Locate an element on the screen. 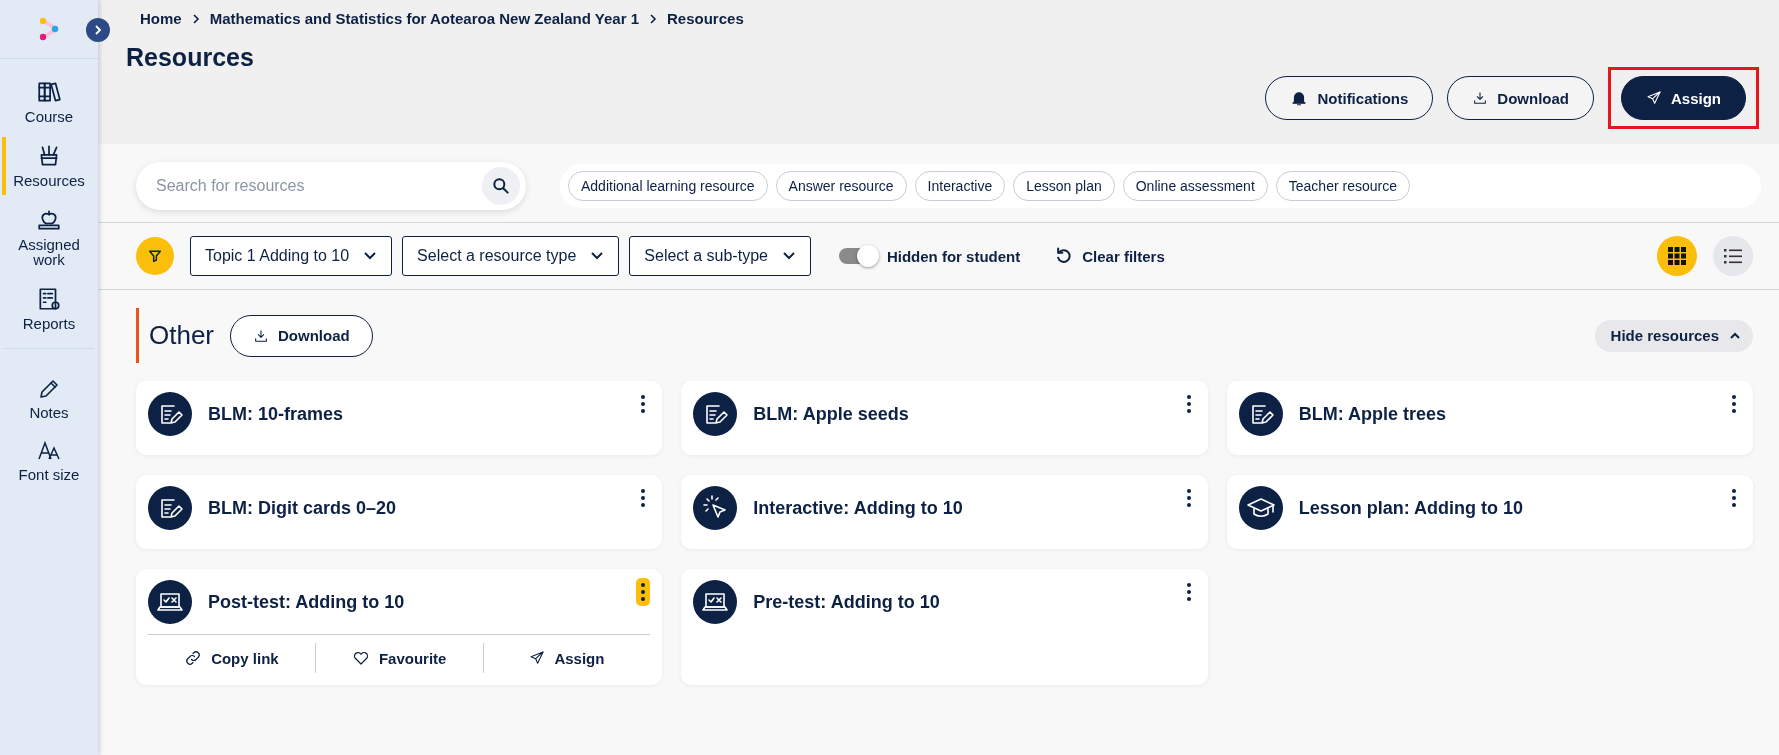  expand-sidebar-button is located at coordinates (98, 30).